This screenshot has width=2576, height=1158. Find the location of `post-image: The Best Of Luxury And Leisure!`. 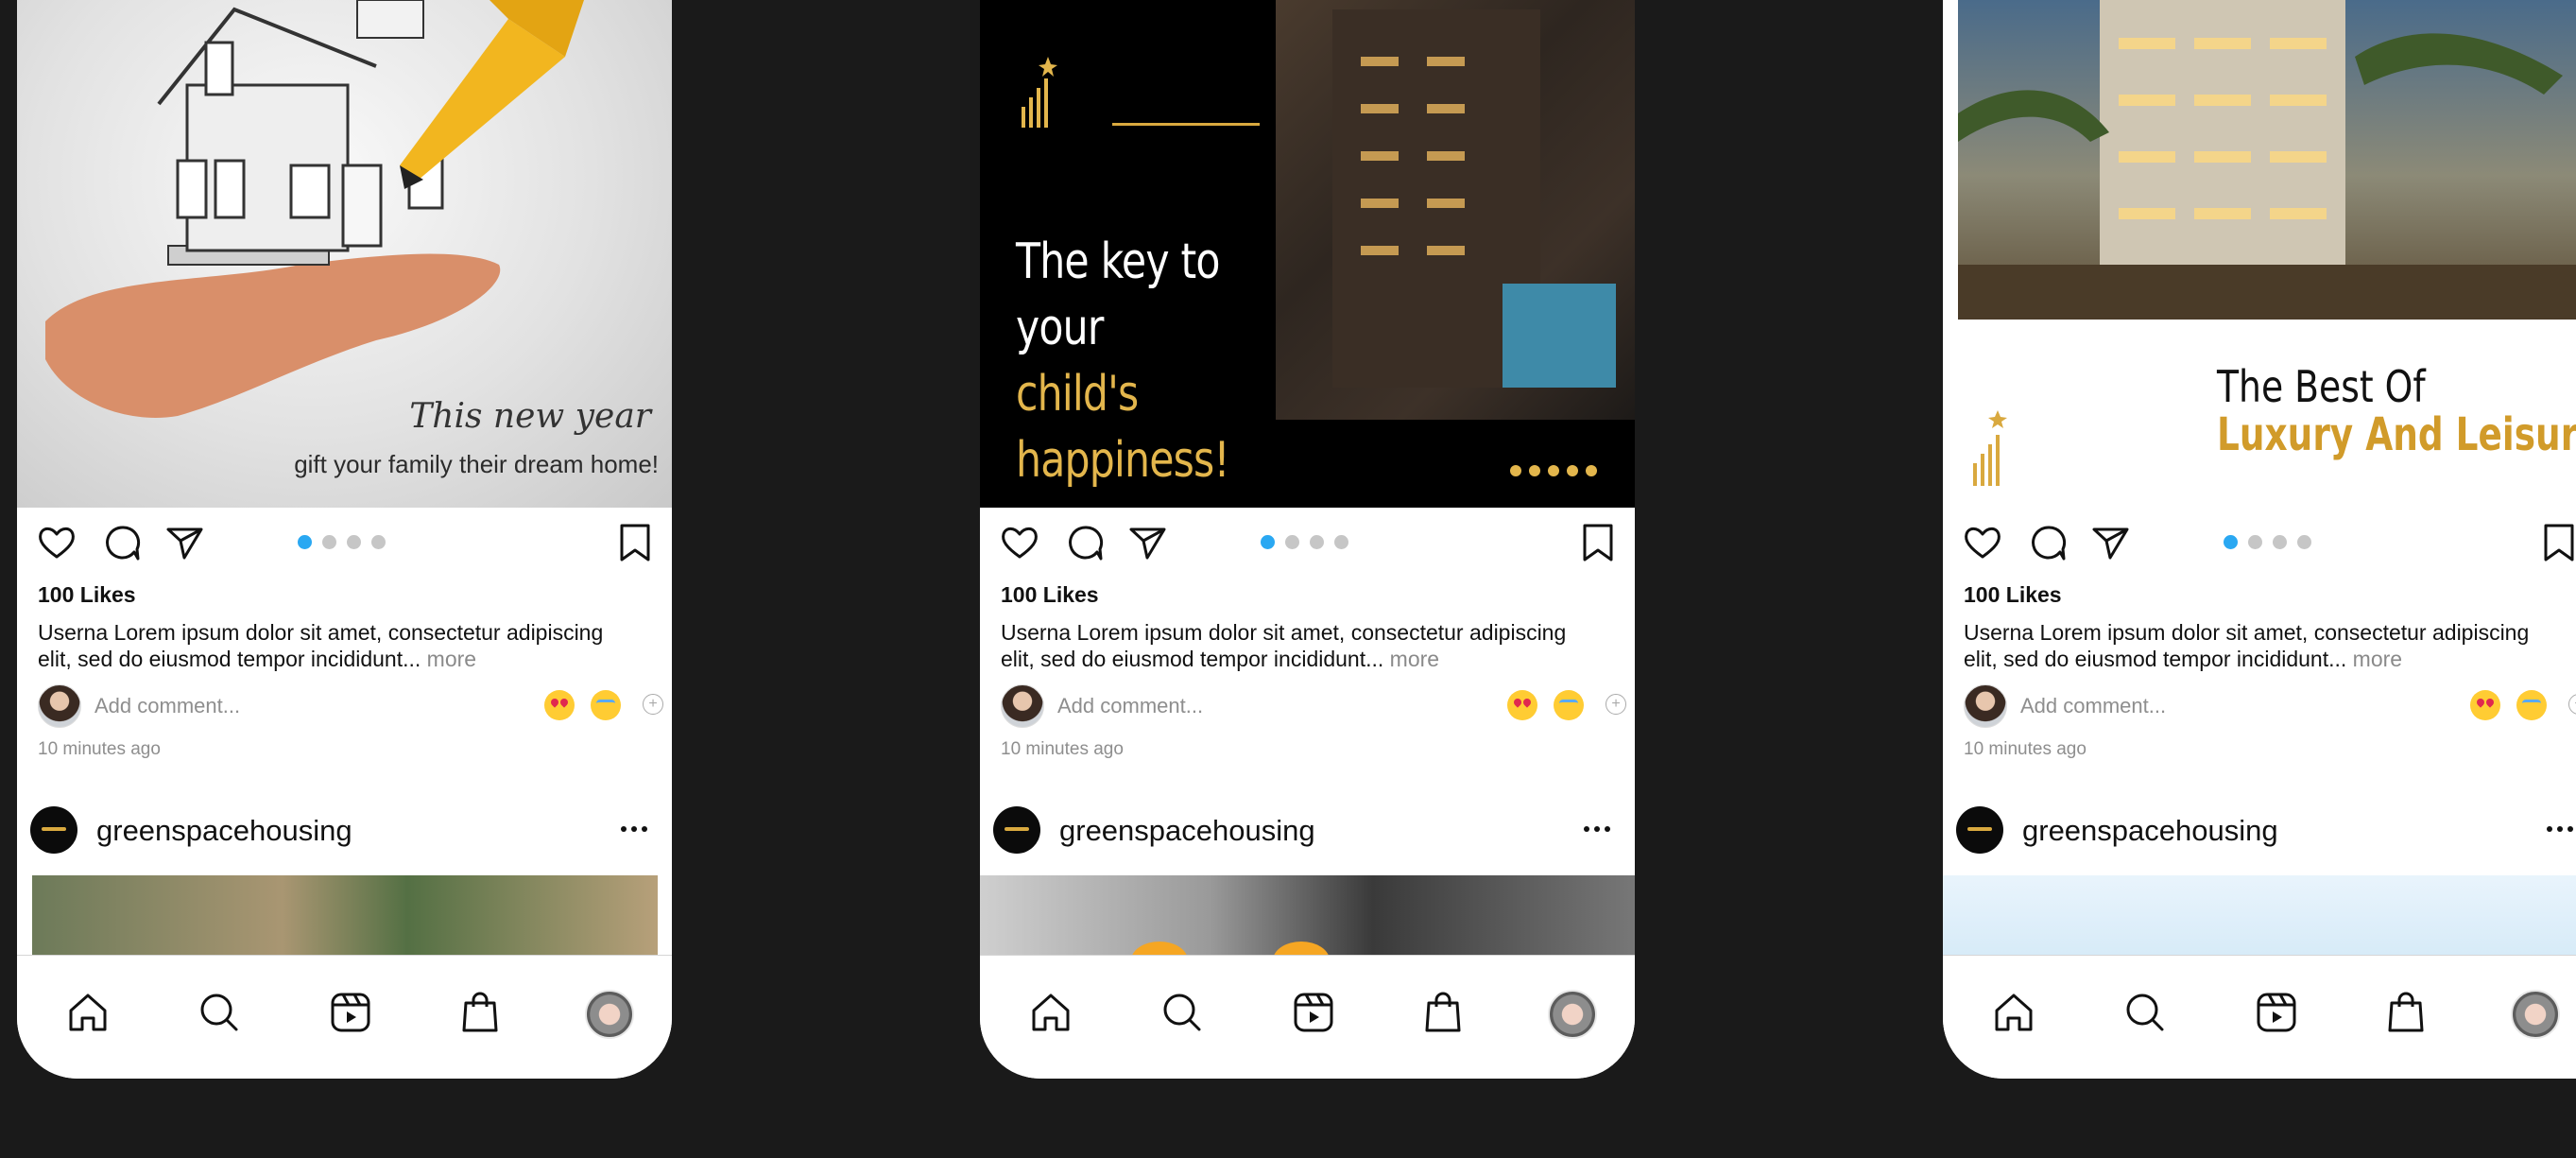

post-image: The Best Of Luxury And Leisure! is located at coordinates (2259, 254).